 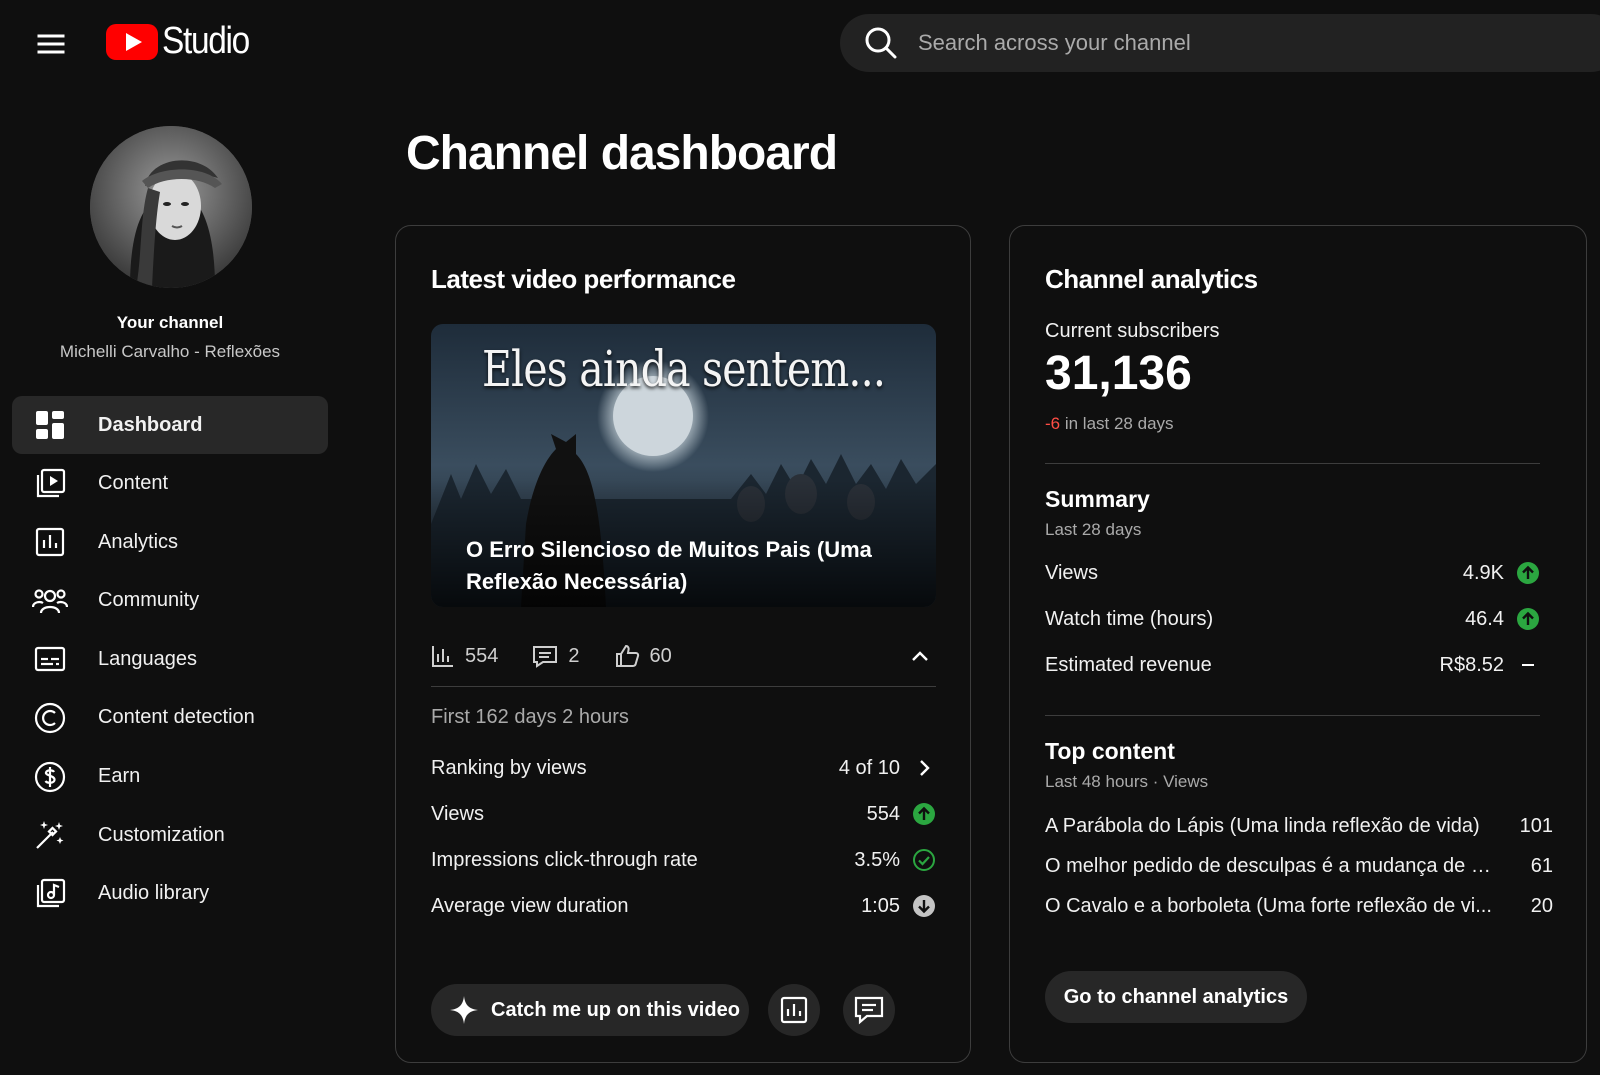 What do you see at coordinates (683, 686) in the screenshot?
I see `divider` at bounding box center [683, 686].